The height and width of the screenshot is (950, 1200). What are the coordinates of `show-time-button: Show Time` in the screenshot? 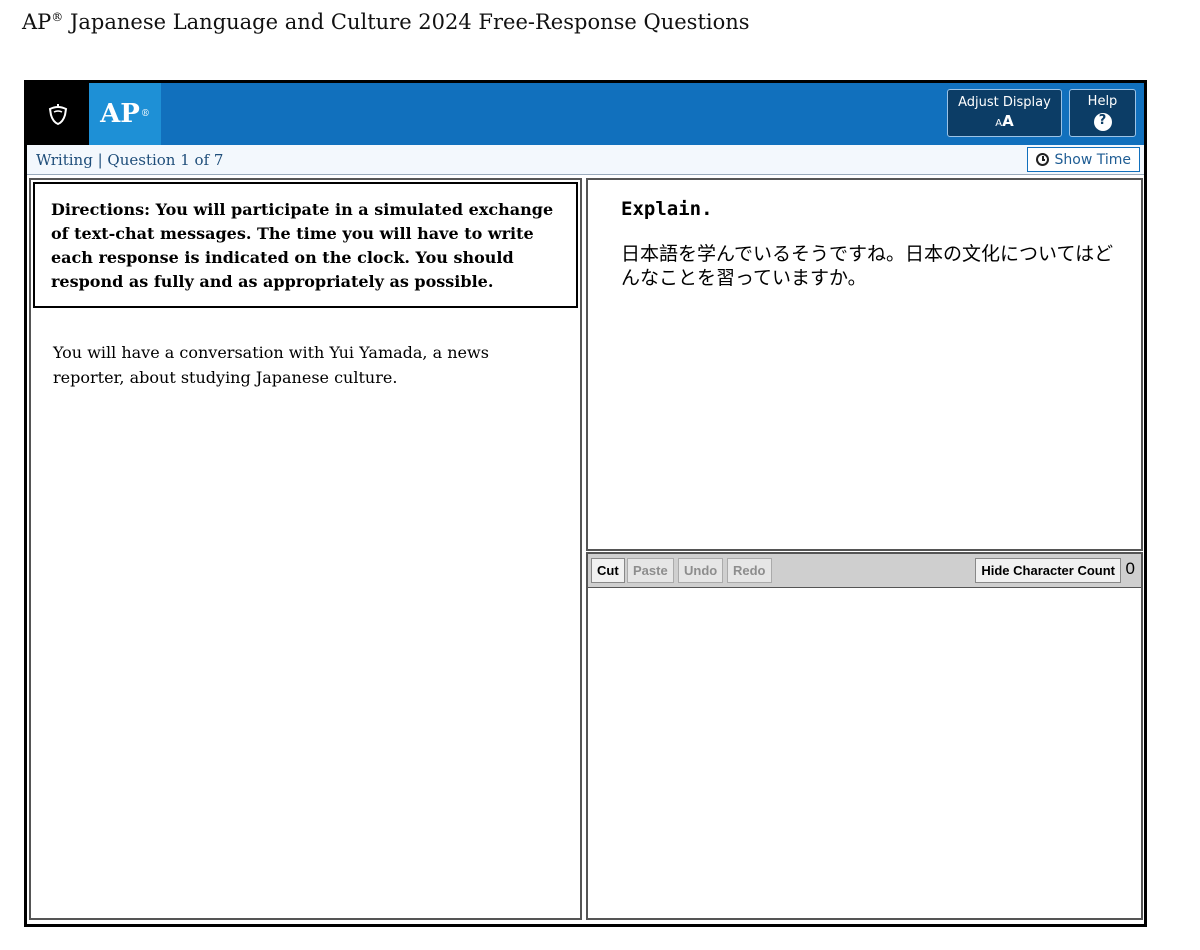 It's located at (1083, 159).